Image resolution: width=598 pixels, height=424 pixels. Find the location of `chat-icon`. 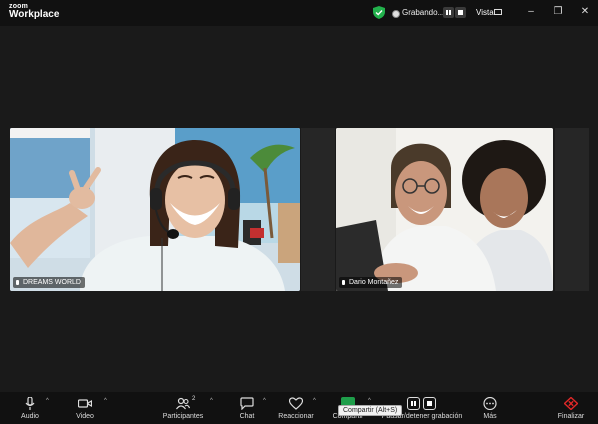

chat-icon is located at coordinates (247, 403).